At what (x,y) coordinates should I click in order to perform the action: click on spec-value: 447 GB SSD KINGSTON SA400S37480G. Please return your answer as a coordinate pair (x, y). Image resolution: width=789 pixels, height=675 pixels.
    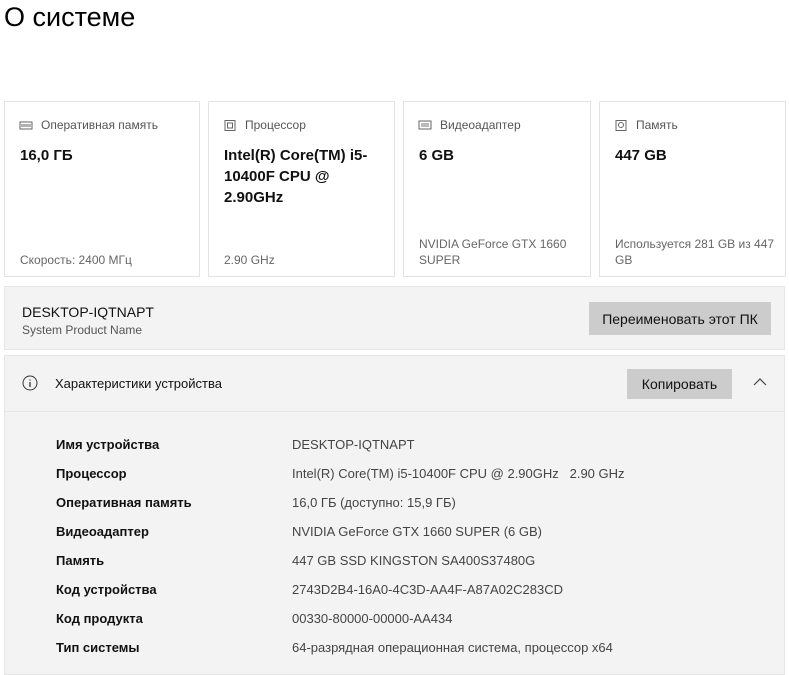
    Looking at the image, I should click on (414, 560).